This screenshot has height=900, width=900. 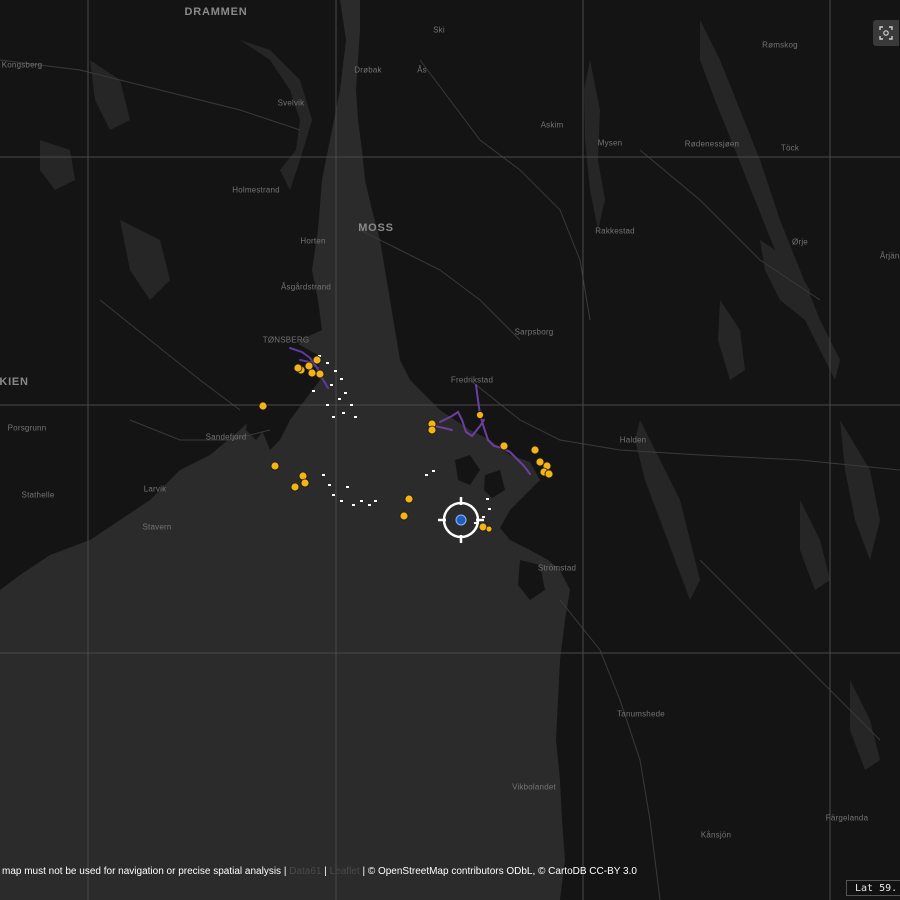 What do you see at coordinates (461, 520) in the screenshot?
I see `location-dot` at bounding box center [461, 520].